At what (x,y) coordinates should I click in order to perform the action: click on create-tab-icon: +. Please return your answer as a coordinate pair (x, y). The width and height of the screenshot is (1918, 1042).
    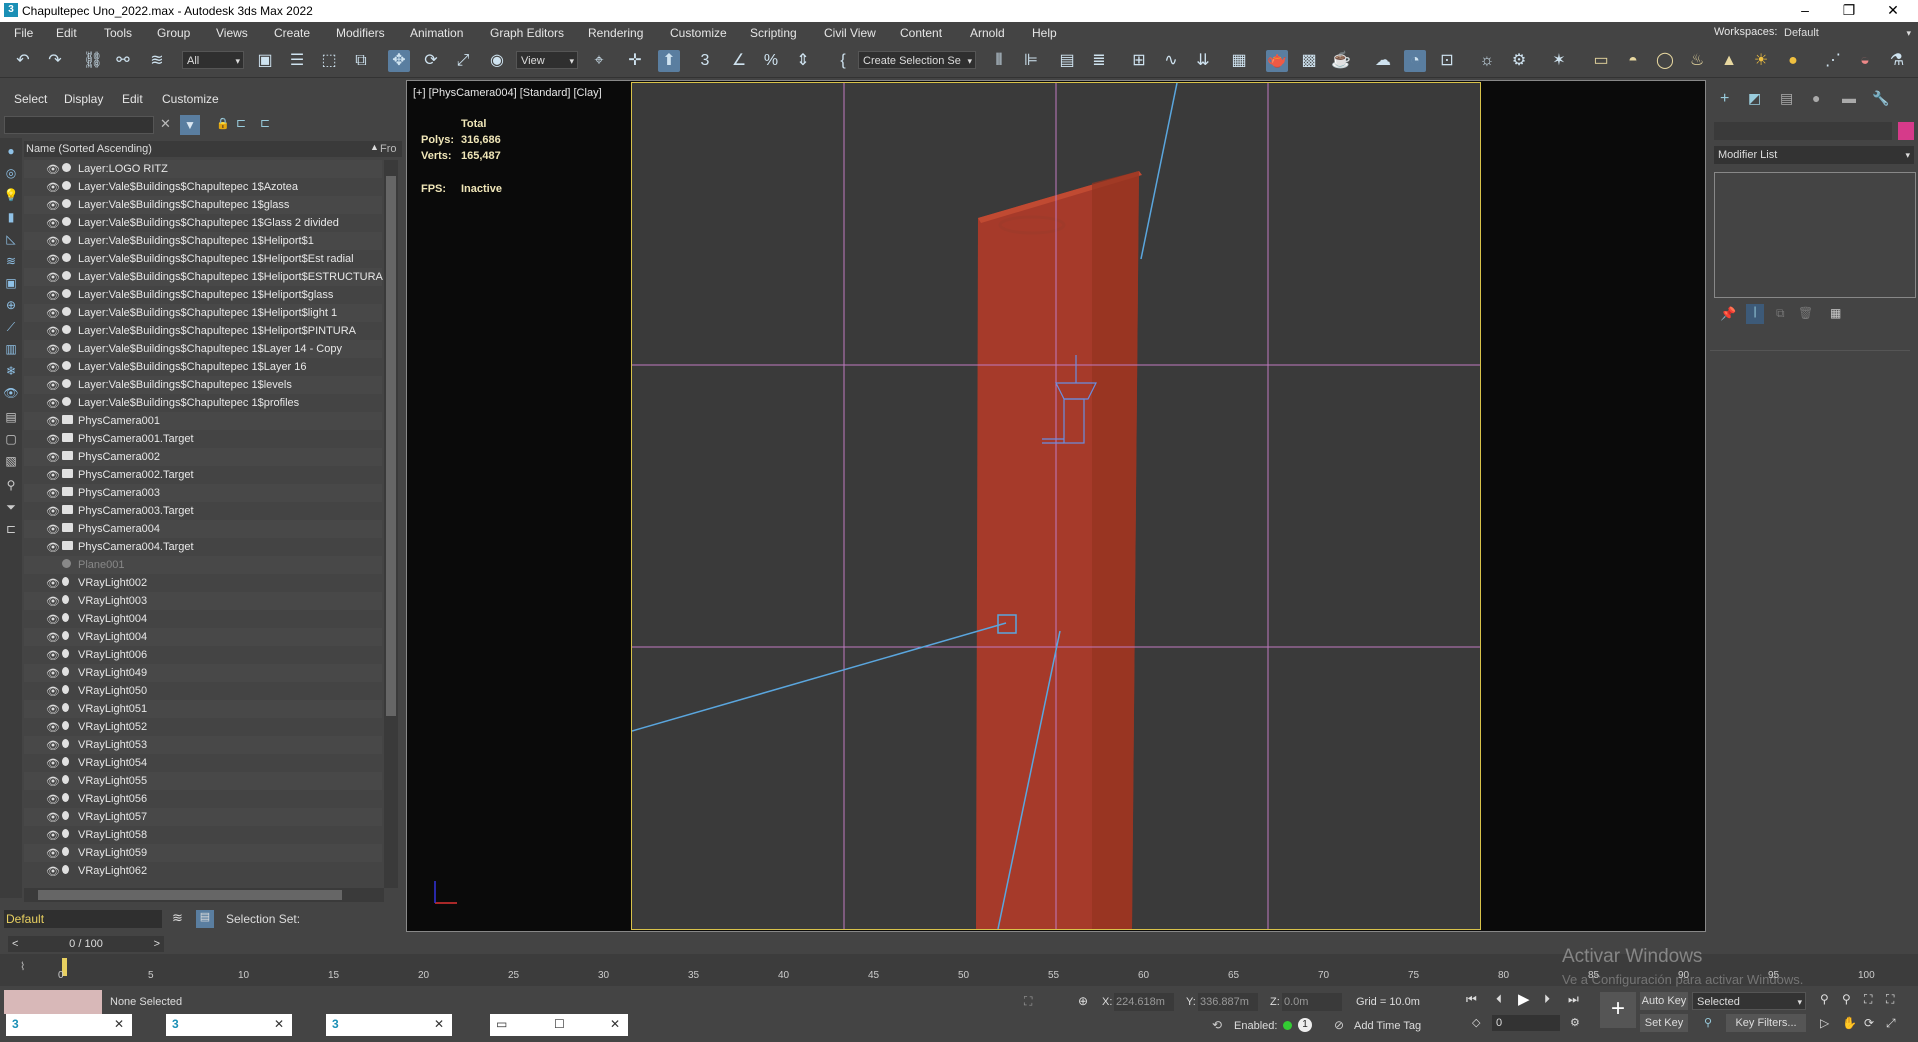
    Looking at the image, I should click on (1724, 99).